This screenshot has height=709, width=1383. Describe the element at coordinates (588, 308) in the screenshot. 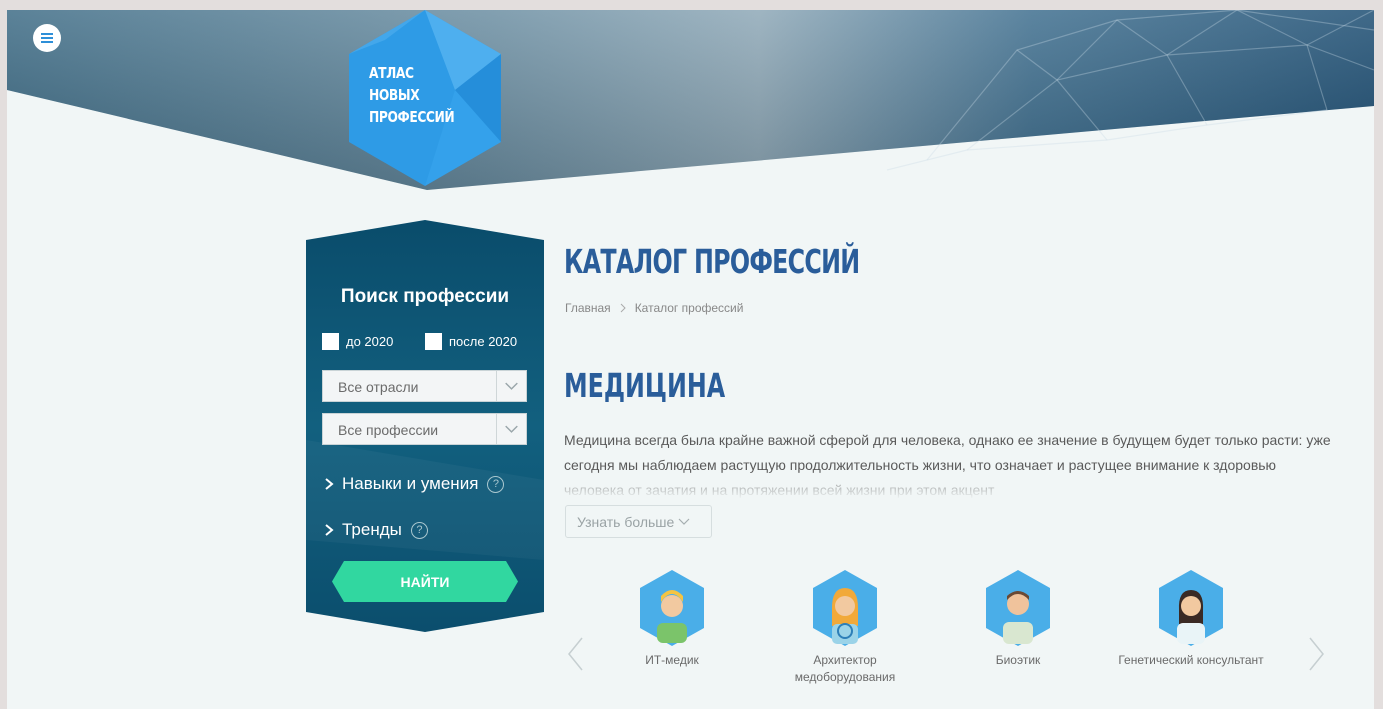

I see `breadcrumb-home: Главная` at that location.